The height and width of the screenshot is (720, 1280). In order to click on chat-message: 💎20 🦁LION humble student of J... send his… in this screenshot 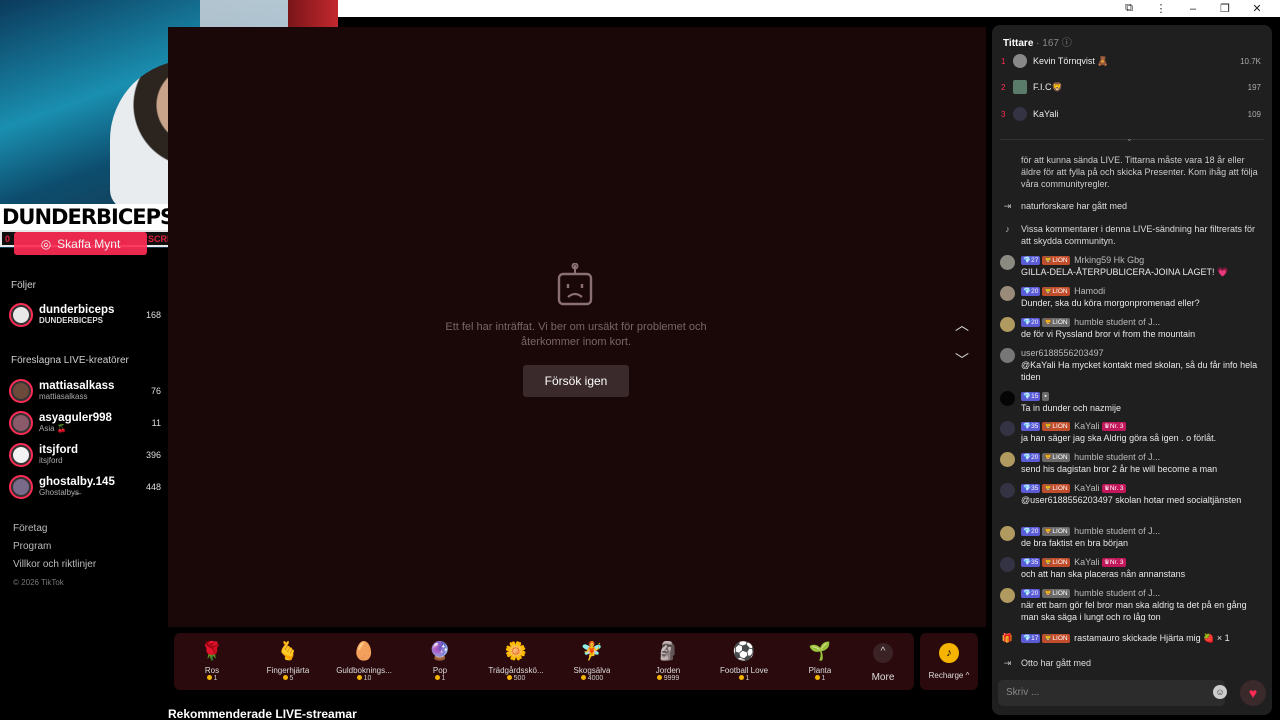, I will do `click(1133, 463)`.